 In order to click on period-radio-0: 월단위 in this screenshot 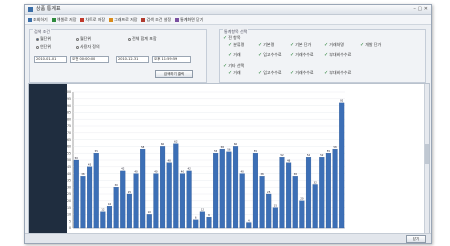, I will do `click(43, 39)`.